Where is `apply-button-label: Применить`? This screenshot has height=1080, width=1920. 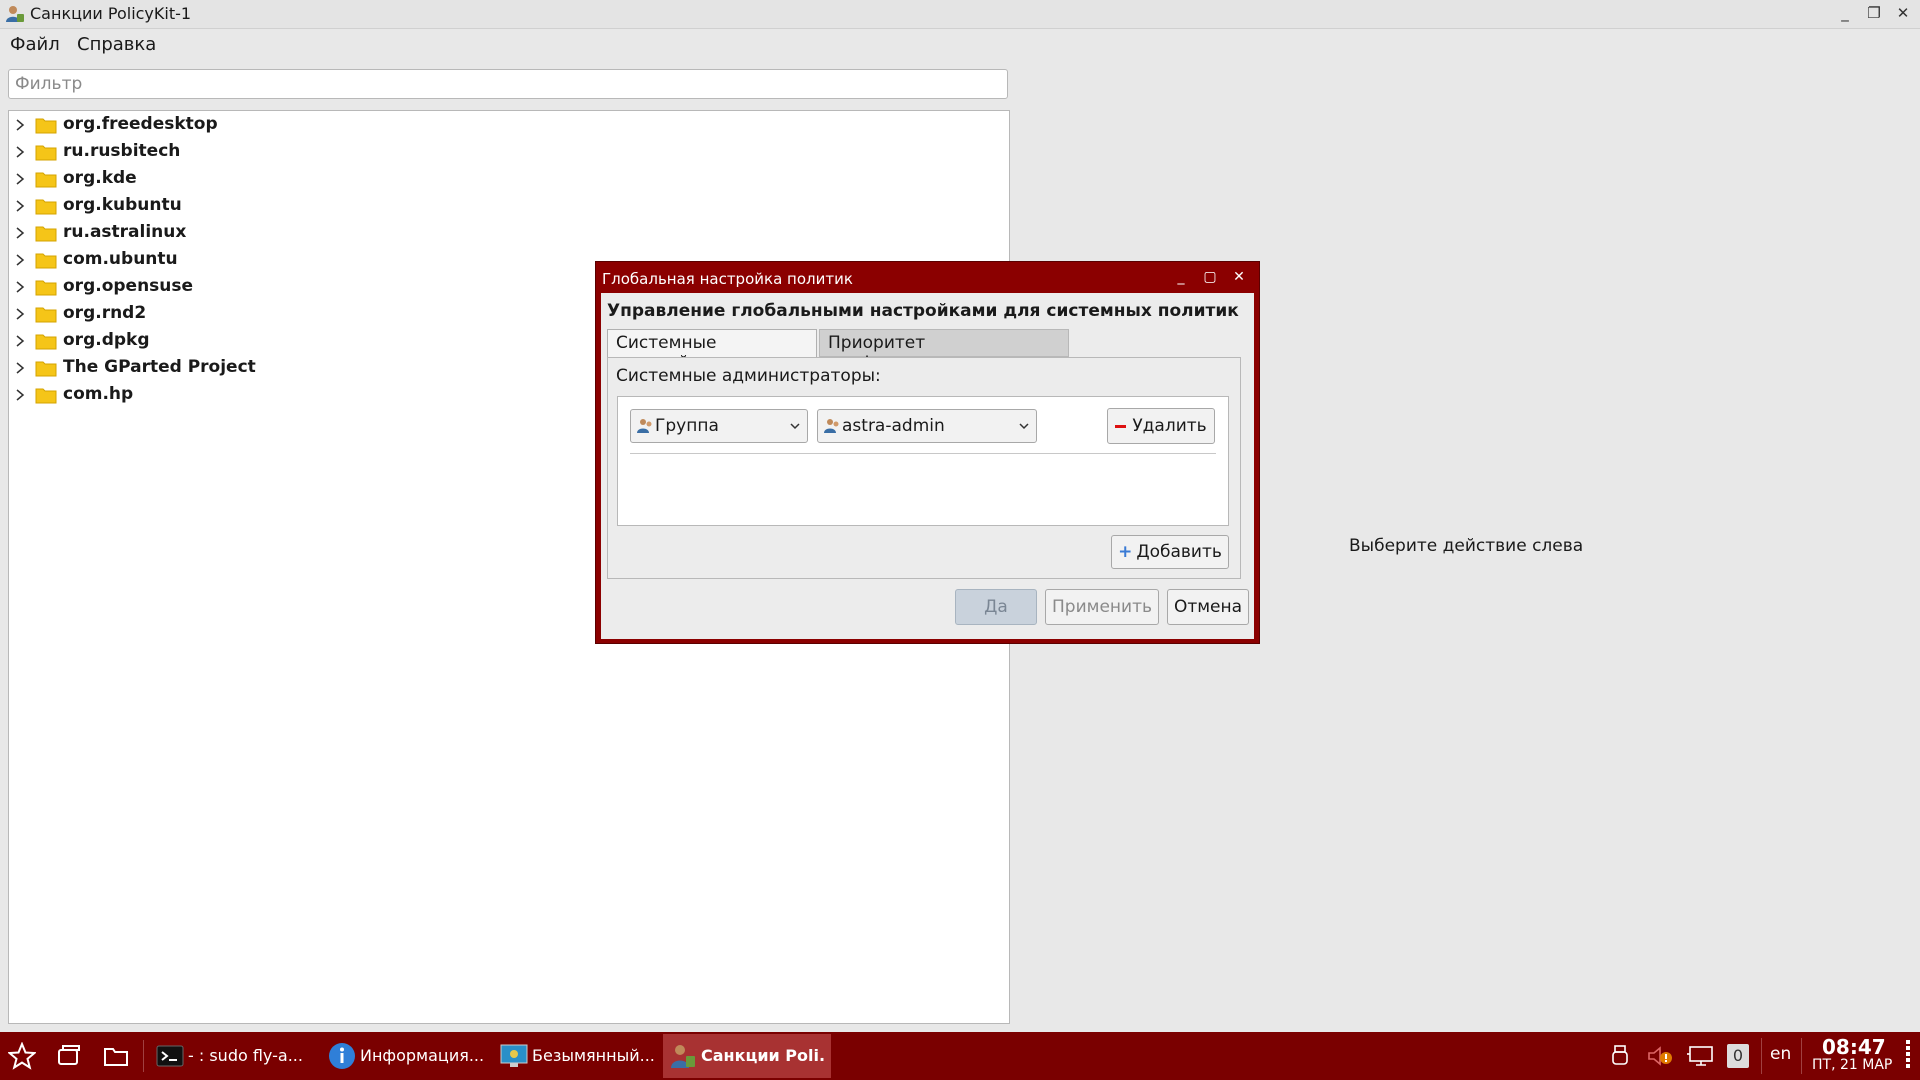
apply-button-label: Применить is located at coordinates (1102, 607).